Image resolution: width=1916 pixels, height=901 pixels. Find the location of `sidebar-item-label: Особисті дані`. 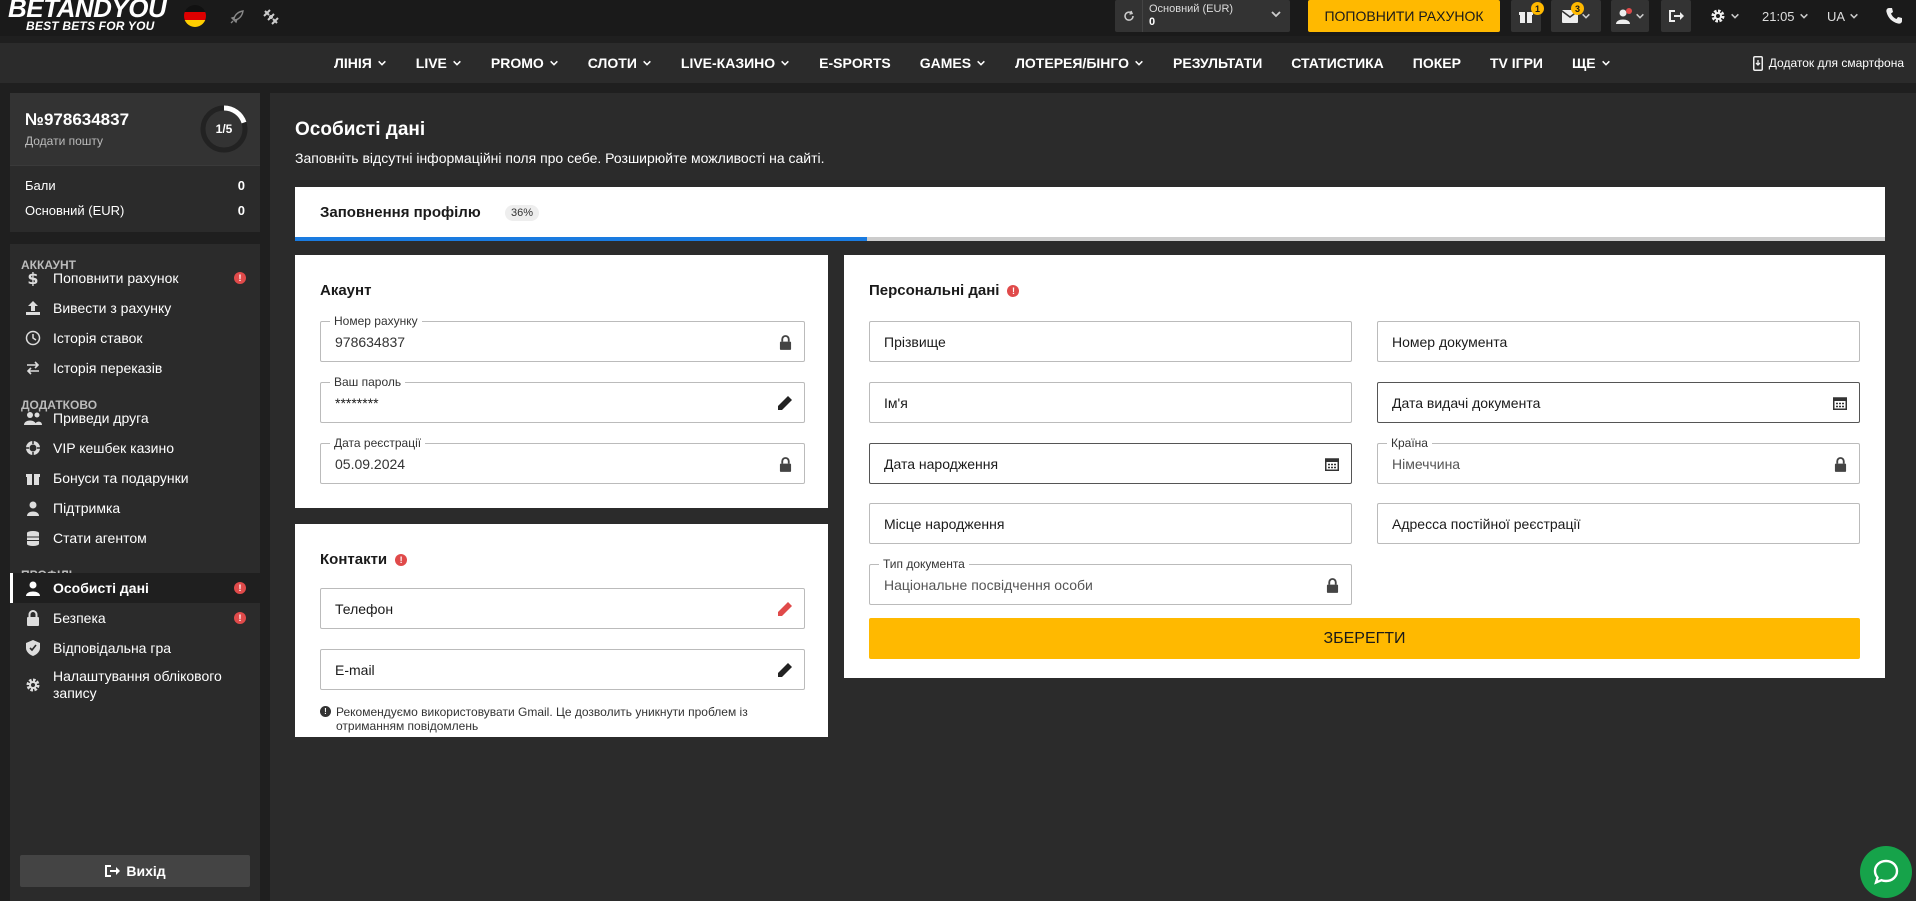

sidebar-item-label: Особисті дані is located at coordinates (101, 588).